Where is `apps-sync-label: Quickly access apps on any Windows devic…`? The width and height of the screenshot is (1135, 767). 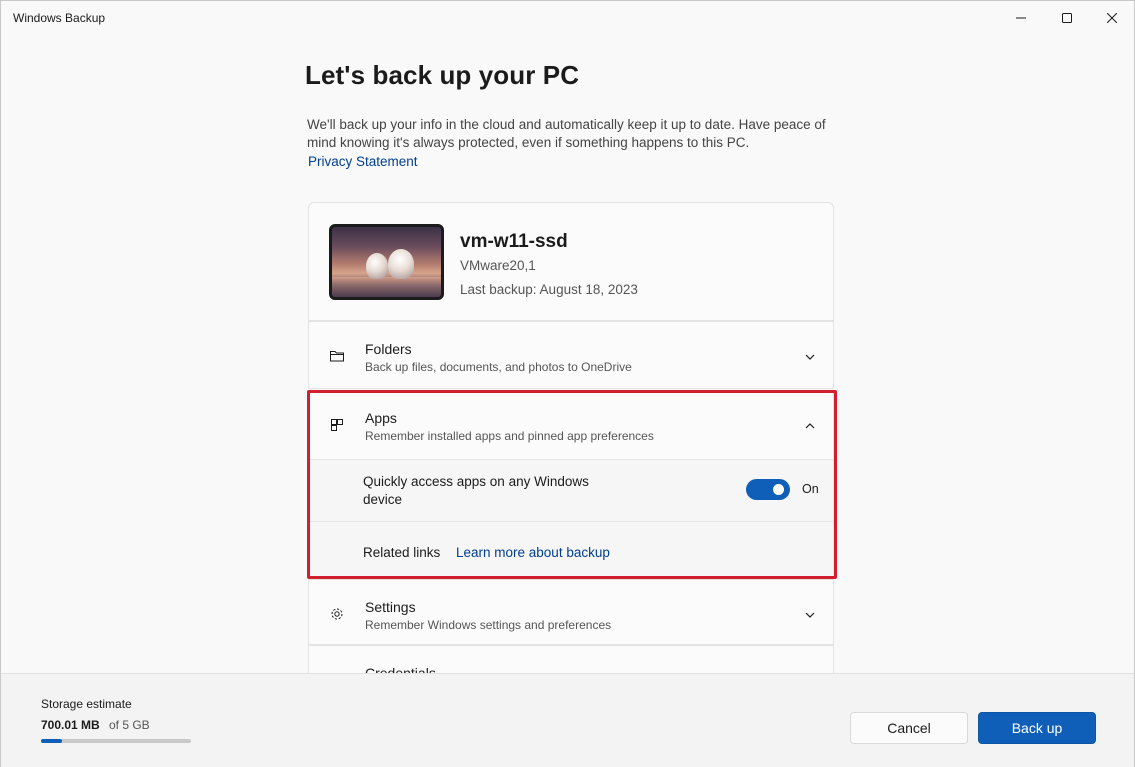
apps-sync-label: Quickly access apps on any Windows devic… is located at coordinates (476, 490).